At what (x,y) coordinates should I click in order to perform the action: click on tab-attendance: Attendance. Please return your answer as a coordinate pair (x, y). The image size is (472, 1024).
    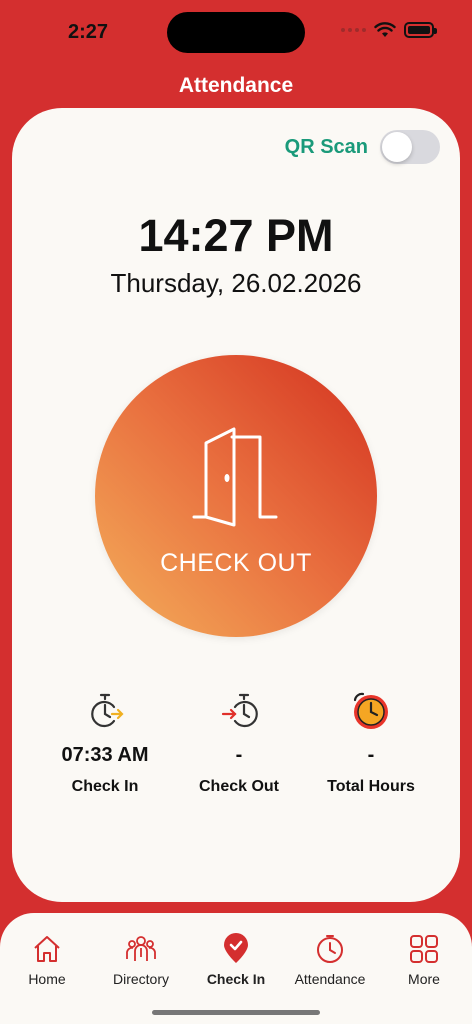
    Looking at the image, I should click on (330, 960).